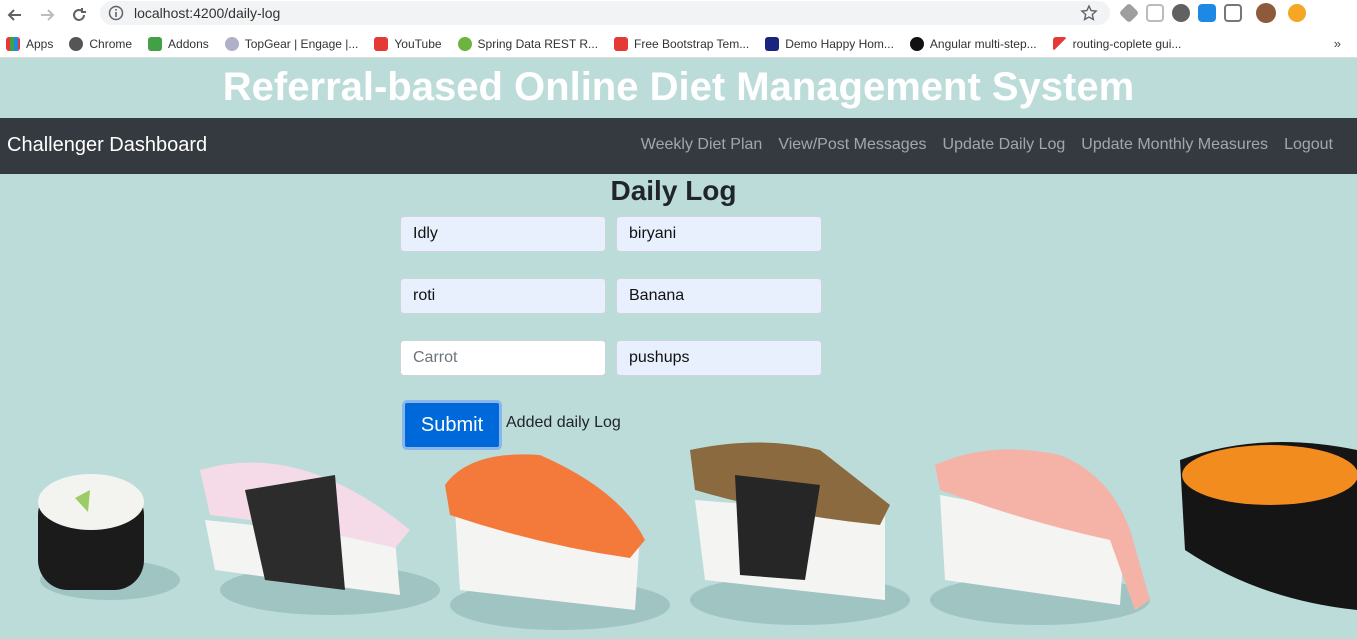 The image size is (1357, 639). Describe the element at coordinates (1233, 13) in the screenshot. I see `code-extension-icon` at that location.